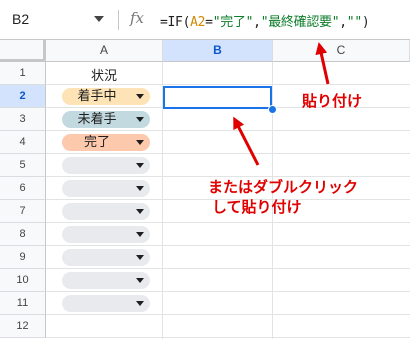 The image size is (410, 339). I want to click on annotation-line2: して貼り付け, so click(257, 207).